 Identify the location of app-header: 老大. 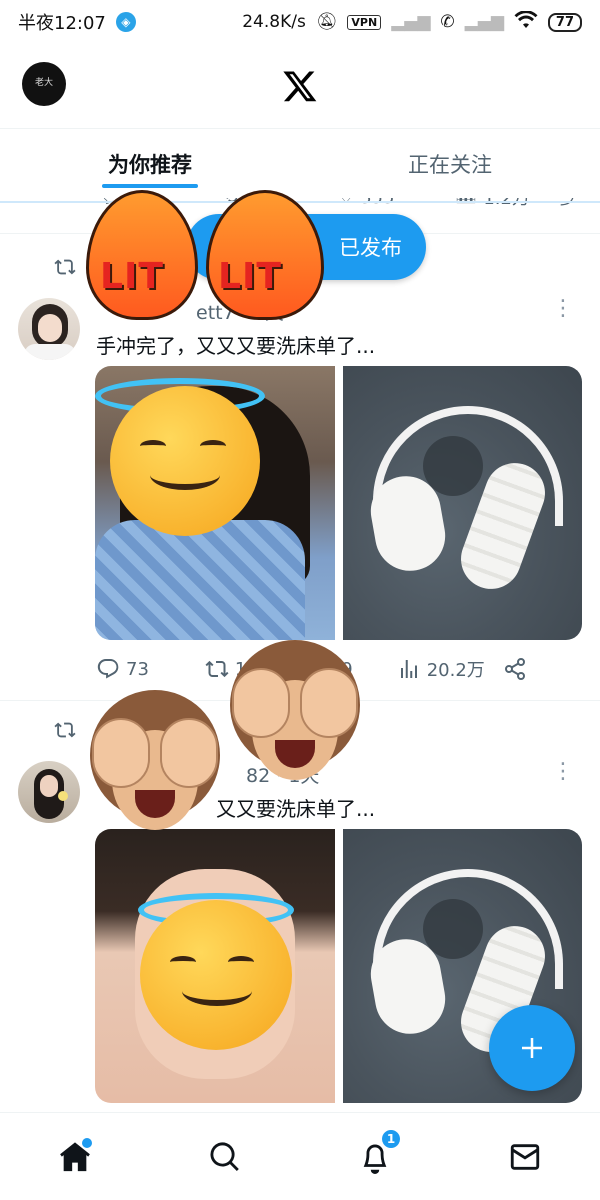
(300, 85).